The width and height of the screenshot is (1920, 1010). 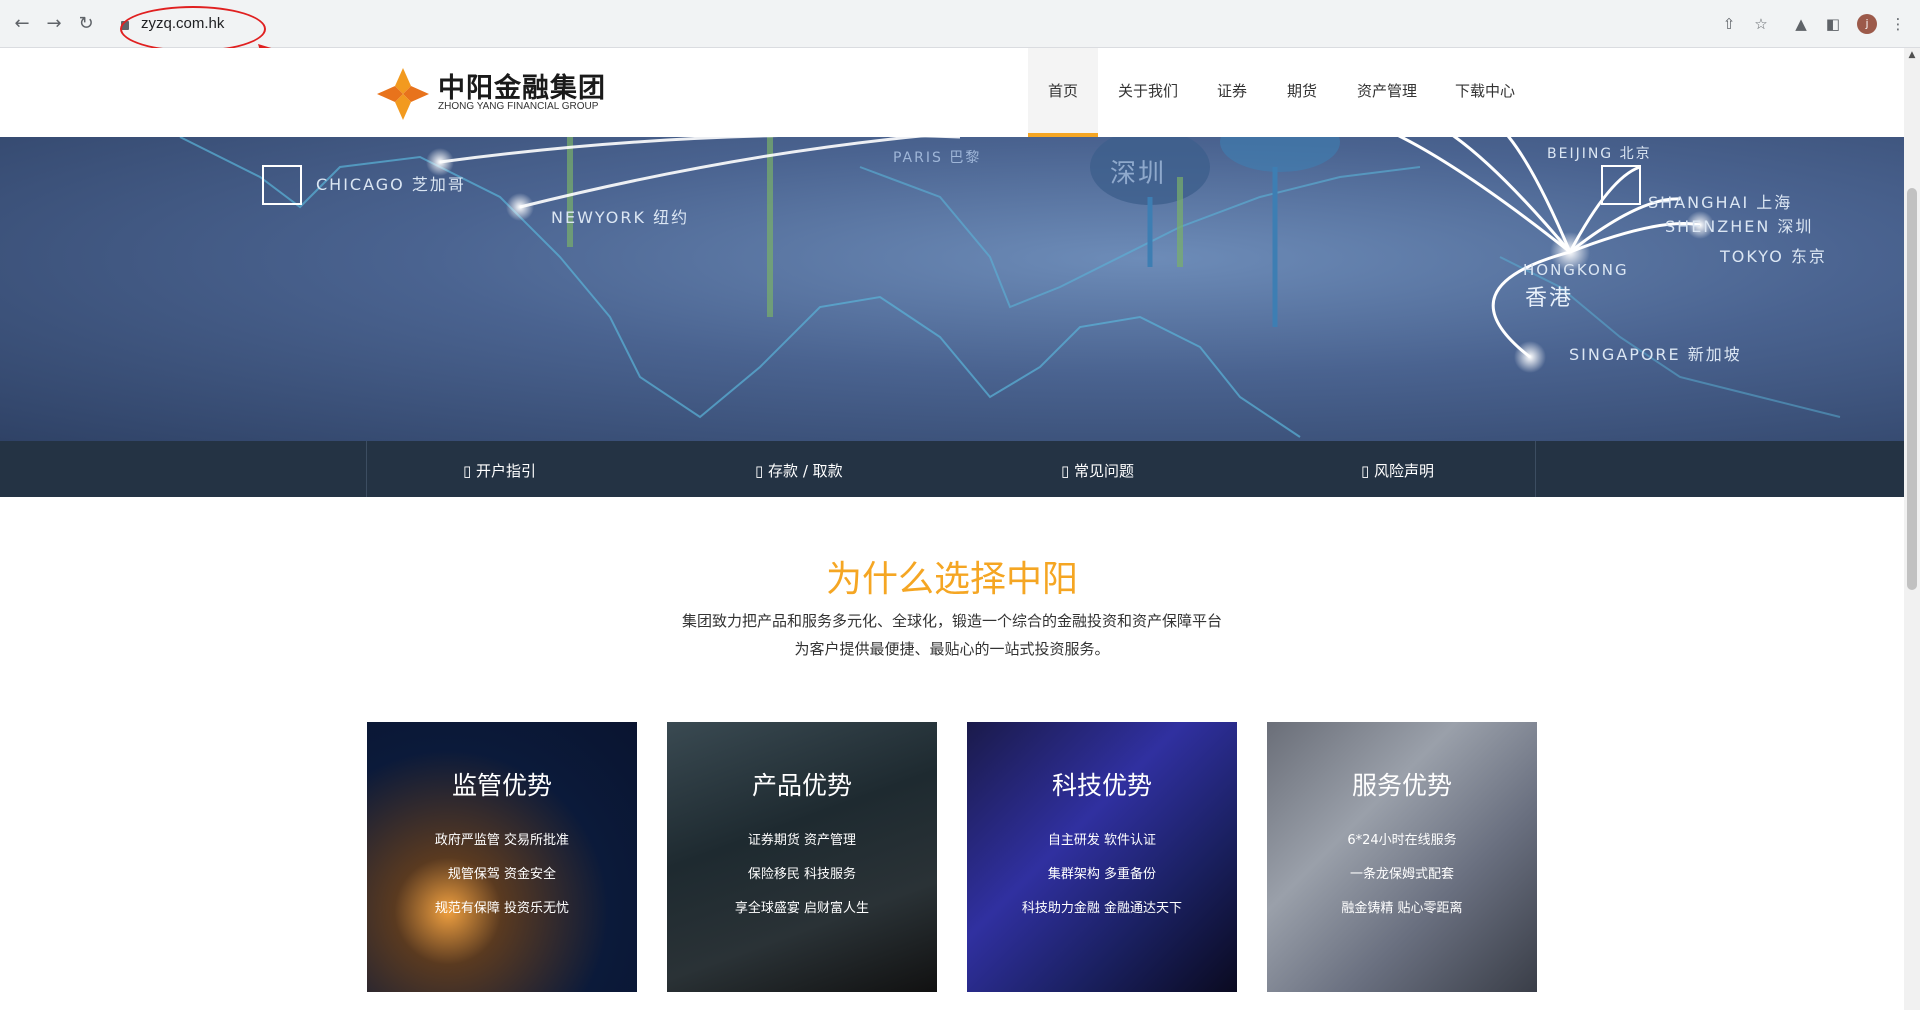 I want to click on city-label-paris: PARIS 巴黎, so click(x=937, y=158).